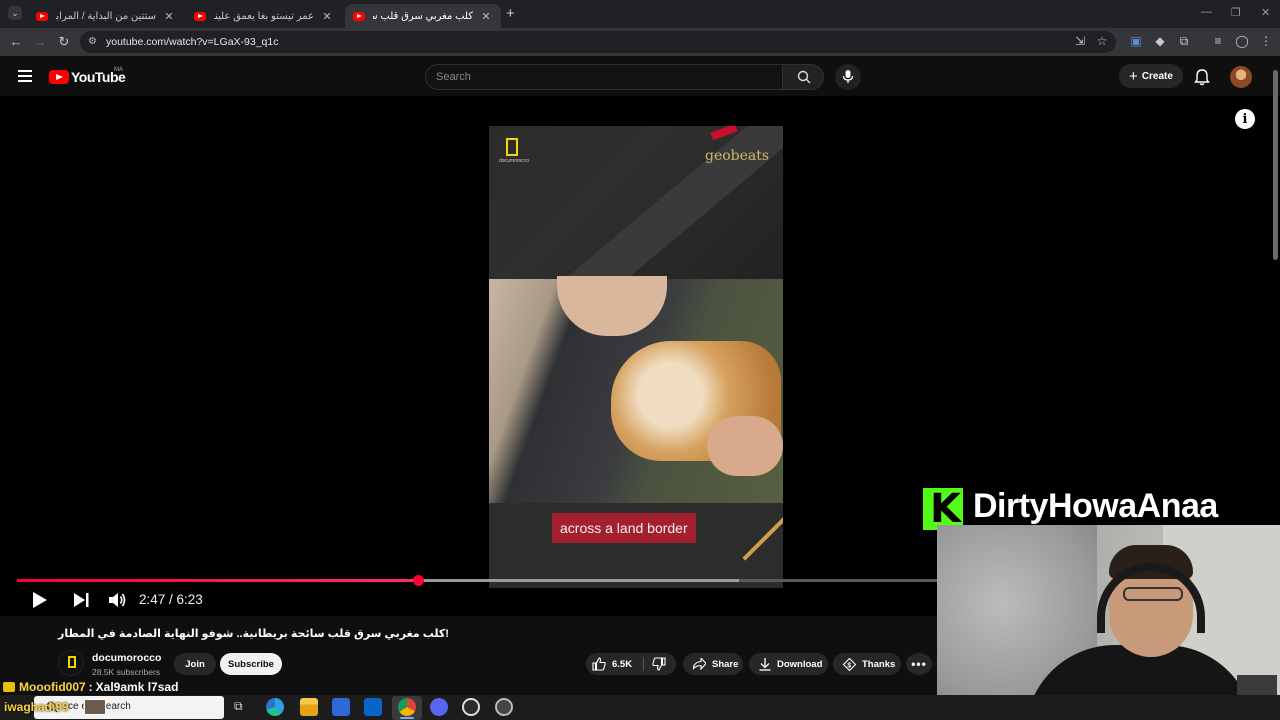 The width and height of the screenshot is (1280, 720). I want to click on edge-browser-icon, so click(275, 707).